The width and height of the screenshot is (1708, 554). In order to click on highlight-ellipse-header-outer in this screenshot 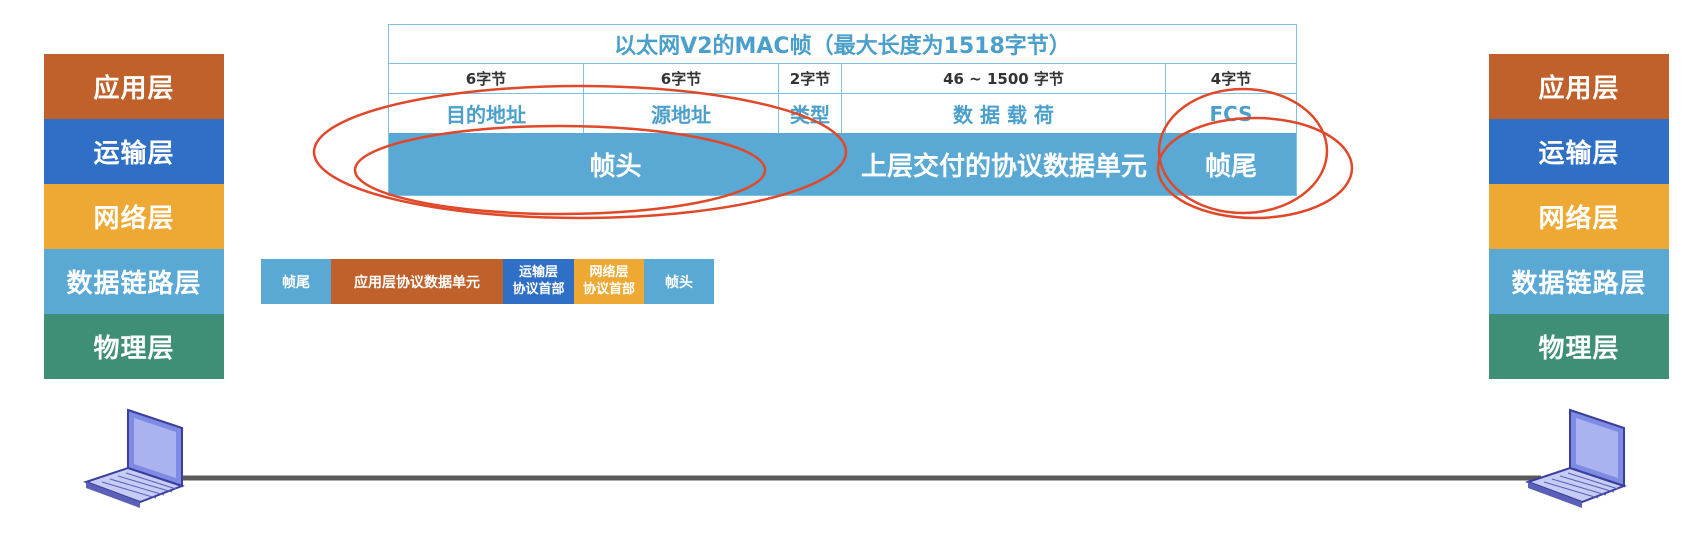, I will do `click(580, 152)`.